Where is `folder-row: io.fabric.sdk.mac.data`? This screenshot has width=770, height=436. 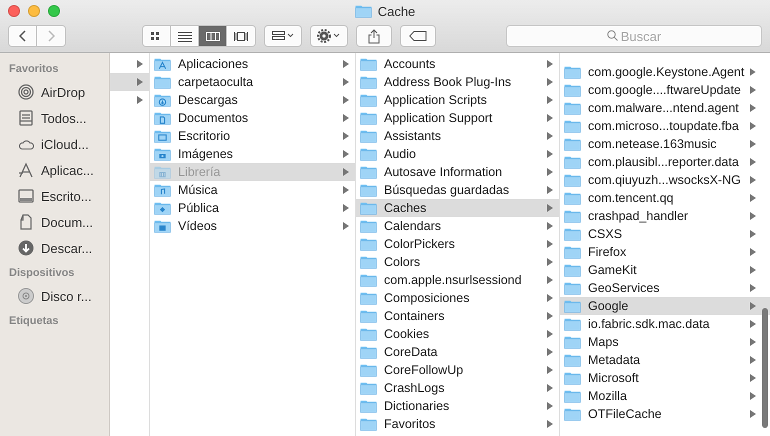 folder-row: io.fabric.sdk.mac.data is located at coordinates (665, 324).